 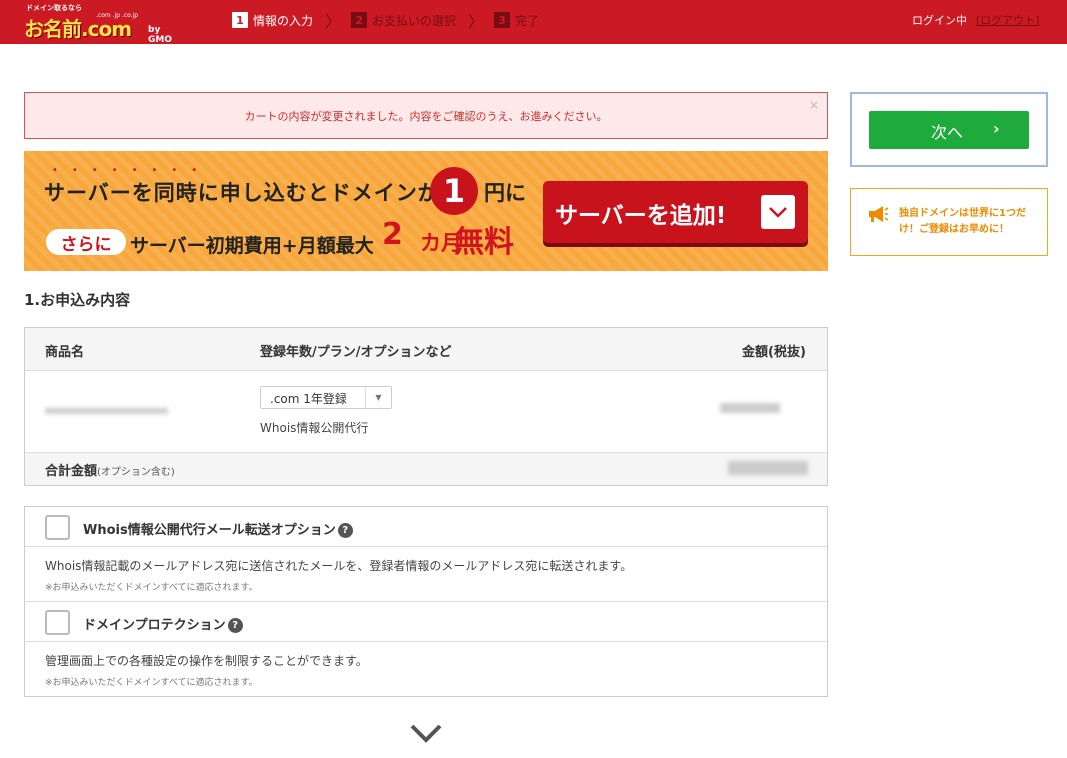 I want to click on table-row: .com 1年登録 ▼ Whois情報公開代行, so click(x=426, y=411).